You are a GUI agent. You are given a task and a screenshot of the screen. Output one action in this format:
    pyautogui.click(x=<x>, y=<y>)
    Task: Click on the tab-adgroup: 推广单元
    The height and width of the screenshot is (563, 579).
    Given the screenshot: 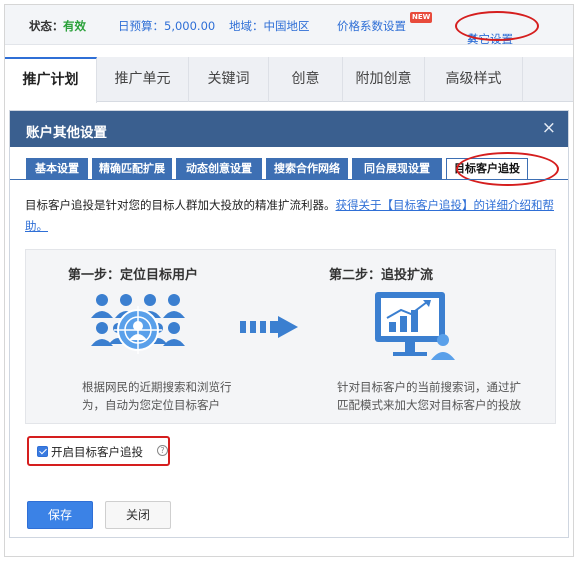 What is the action you would take?
    pyautogui.click(x=143, y=79)
    